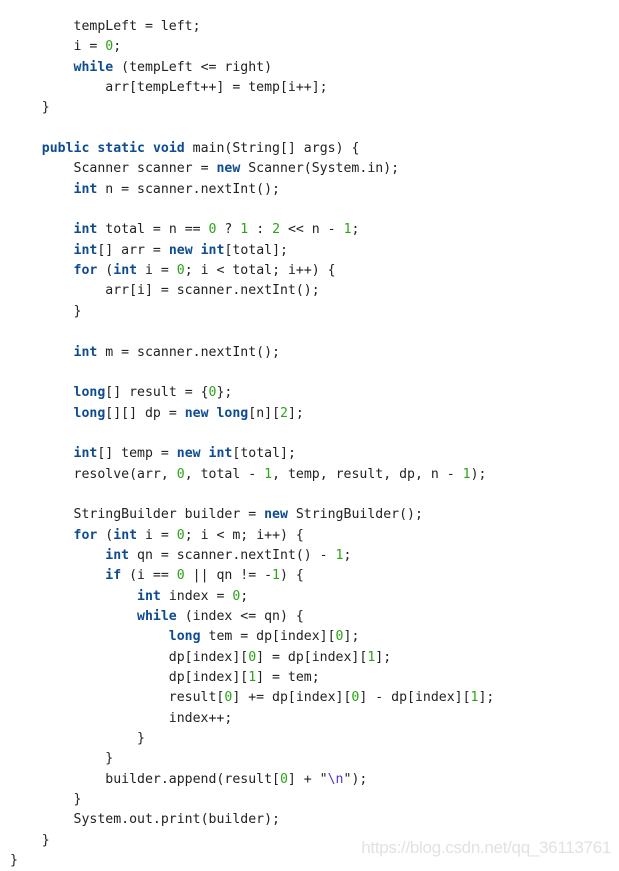 The width and height of the screenshot is (619, 871). Describe the element at coordinates (252, 68) in the screenshot. I see `code-line: while (tempLeft <= right)` at that location.